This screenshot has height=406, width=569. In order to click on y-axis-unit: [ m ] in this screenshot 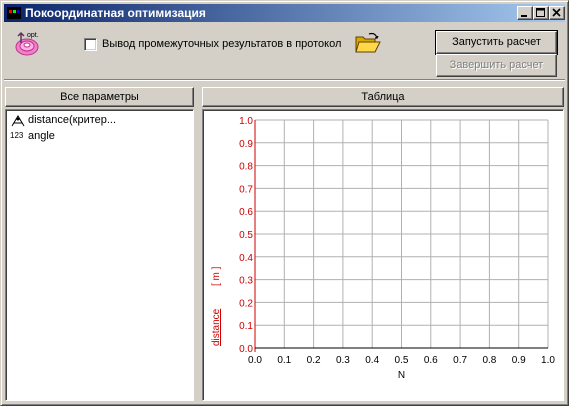, I will do `click(216, 276)`.